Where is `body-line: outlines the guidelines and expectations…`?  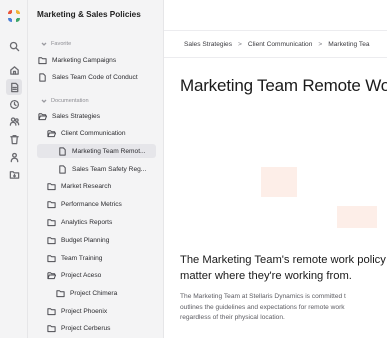 body-line: outlines the guidelines and expectations… is located at coordinates (262, 307).